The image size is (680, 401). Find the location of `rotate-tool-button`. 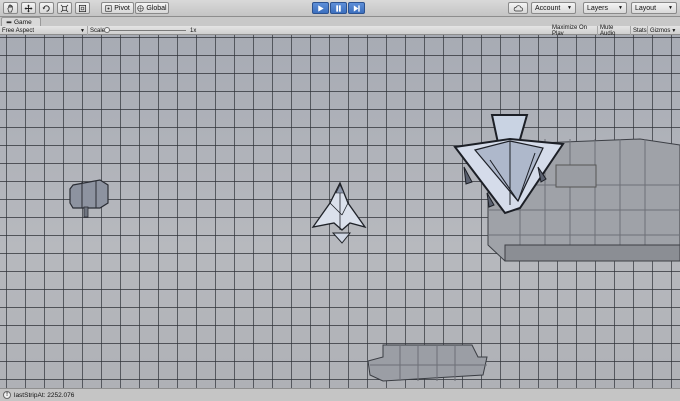

rotate-tool-button is located at coordinates (46, 8).